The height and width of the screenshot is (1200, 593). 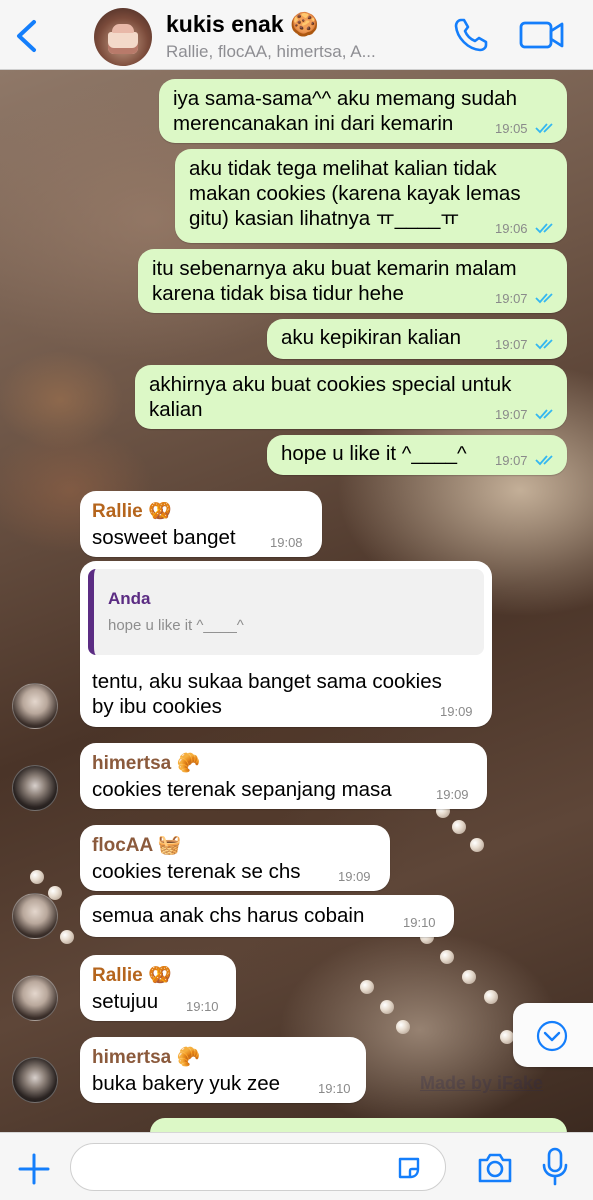 What do you see at coordinates (495, 1168) in the screenshot?
I see `camera-icon` at bounding box center [495, 1168].